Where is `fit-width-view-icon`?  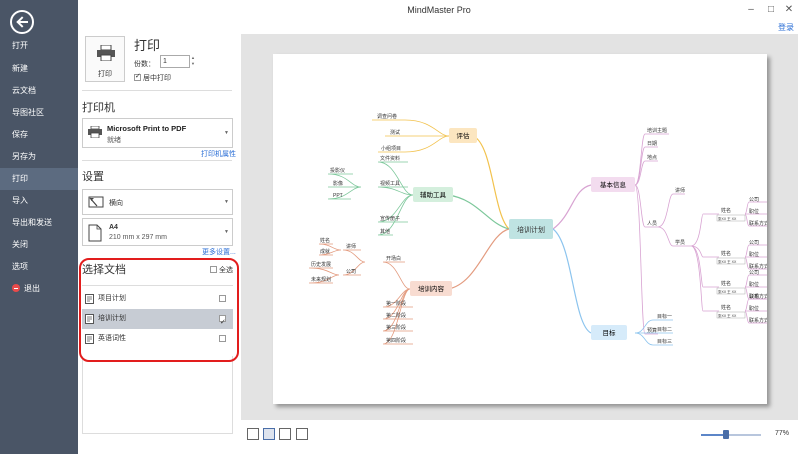 fit-width-view-icon is located at coordinates (269, 434).